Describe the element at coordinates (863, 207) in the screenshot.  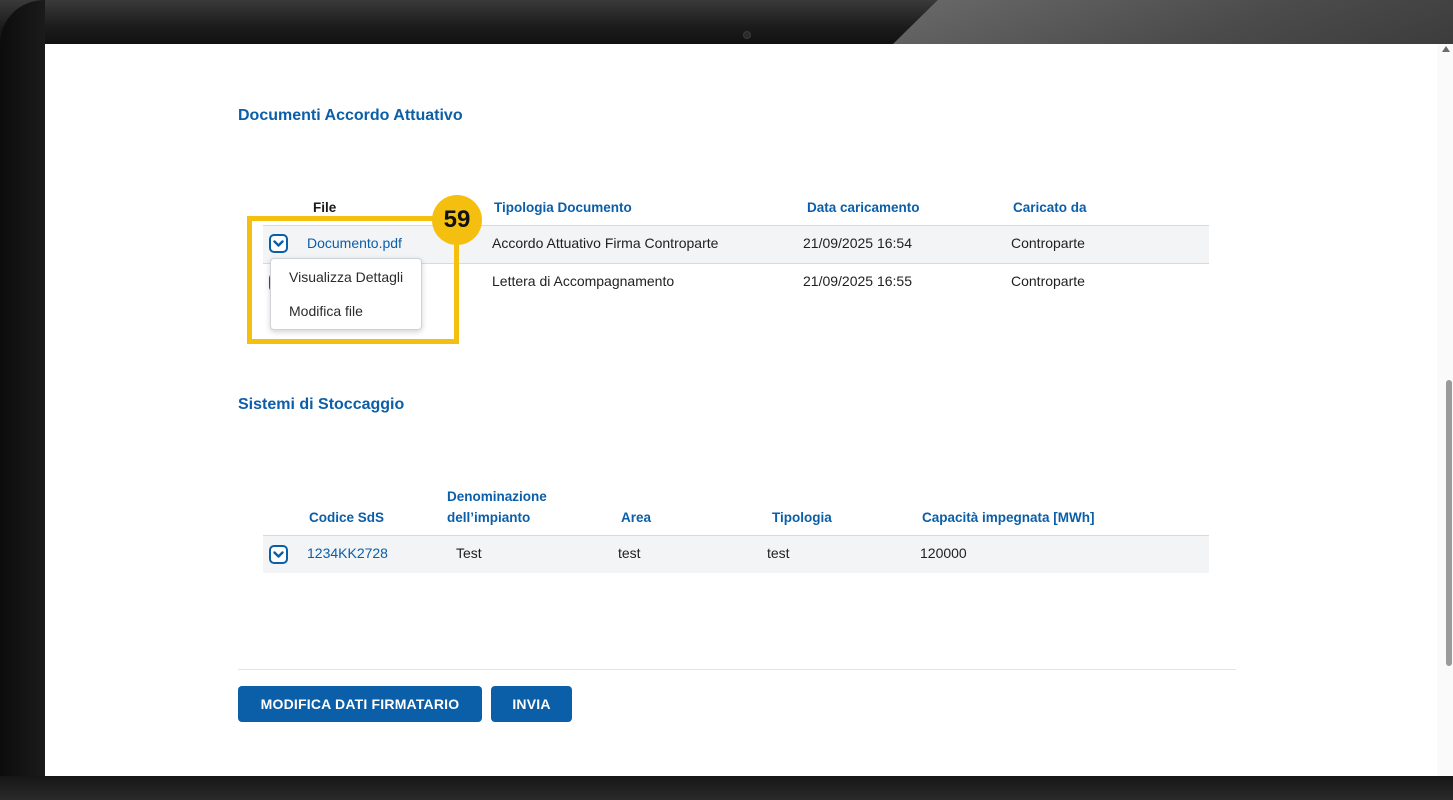
I see `column-header-data: Data caricamento` at that location.